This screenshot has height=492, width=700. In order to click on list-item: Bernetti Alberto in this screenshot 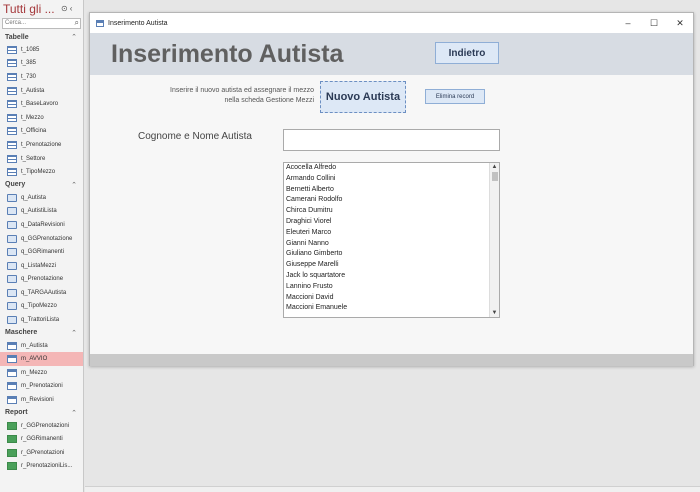, I will do `click(391, 190)`.